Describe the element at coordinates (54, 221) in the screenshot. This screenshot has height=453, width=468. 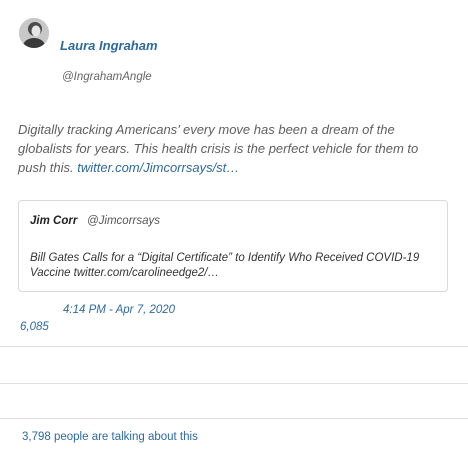
I see `quoted-author-name: Jim Corr` at that location.